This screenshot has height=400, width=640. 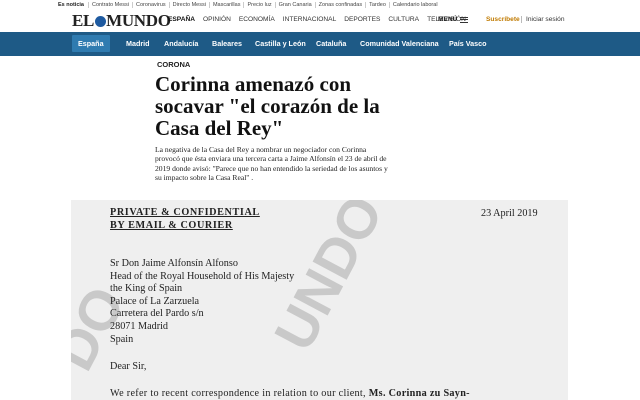 What do you see at coordinates (509, 213) in the screenshot?
I see `letter-date: 23 April 2019` at bounding box center [509, 213].